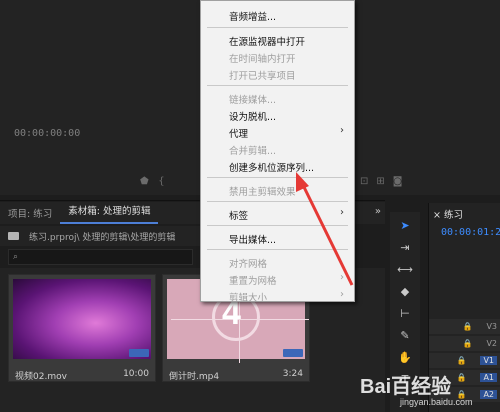 The image size is (500, 412). I want to click on clip-thumbnail, so click(82, 319).